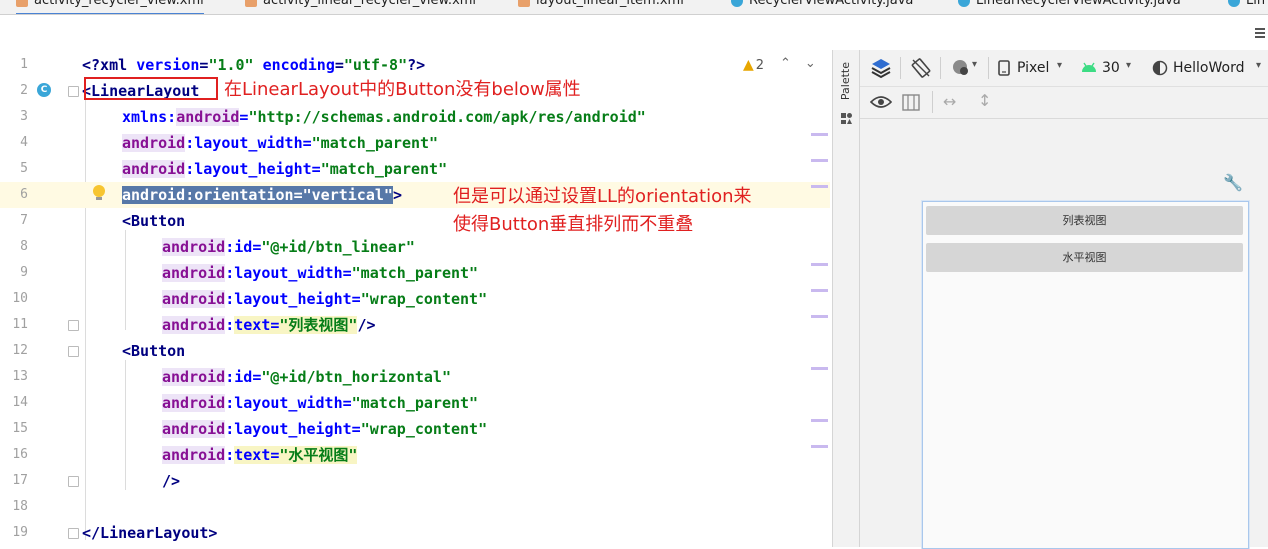 Image resolution: width=1268 pixels, height=549 pixels. I want to click on theme-icon, so click(1160, 68).